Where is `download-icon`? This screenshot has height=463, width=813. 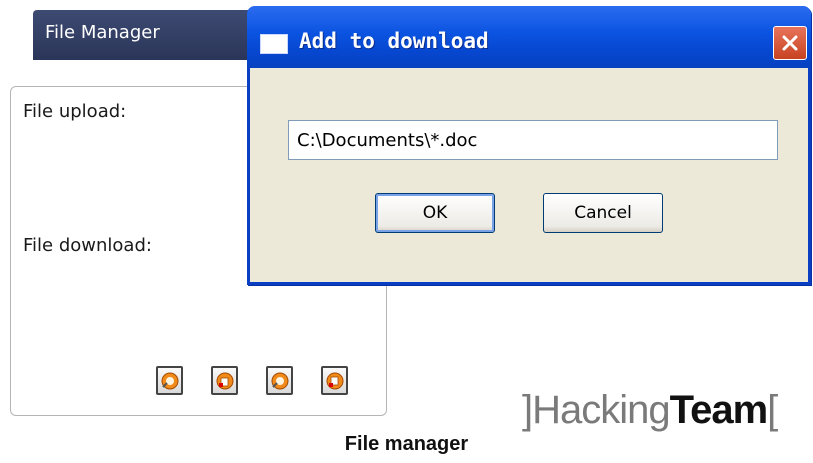
download-icon is located at coordinates (279, 380).